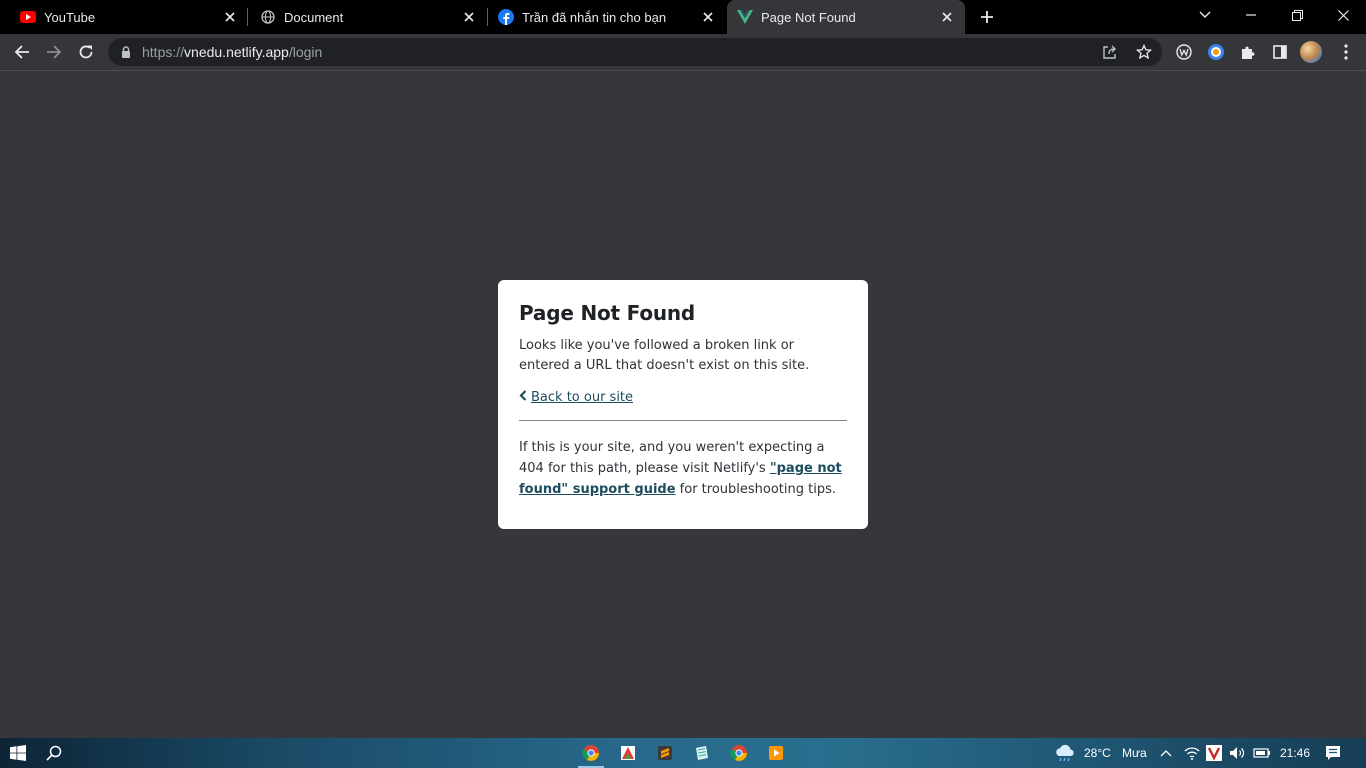 Image resolution: width=1366 pixels, height=768 pixels. What do you see at coordinates (163, 52) in the screenshot?
I see `url-scheme: https://` at bounding box center [163, 52].